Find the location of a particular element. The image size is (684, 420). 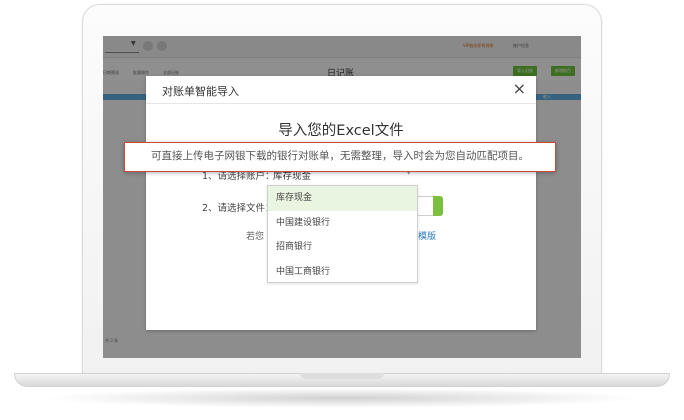

close-icon: × is located at coordinates (519, 89).